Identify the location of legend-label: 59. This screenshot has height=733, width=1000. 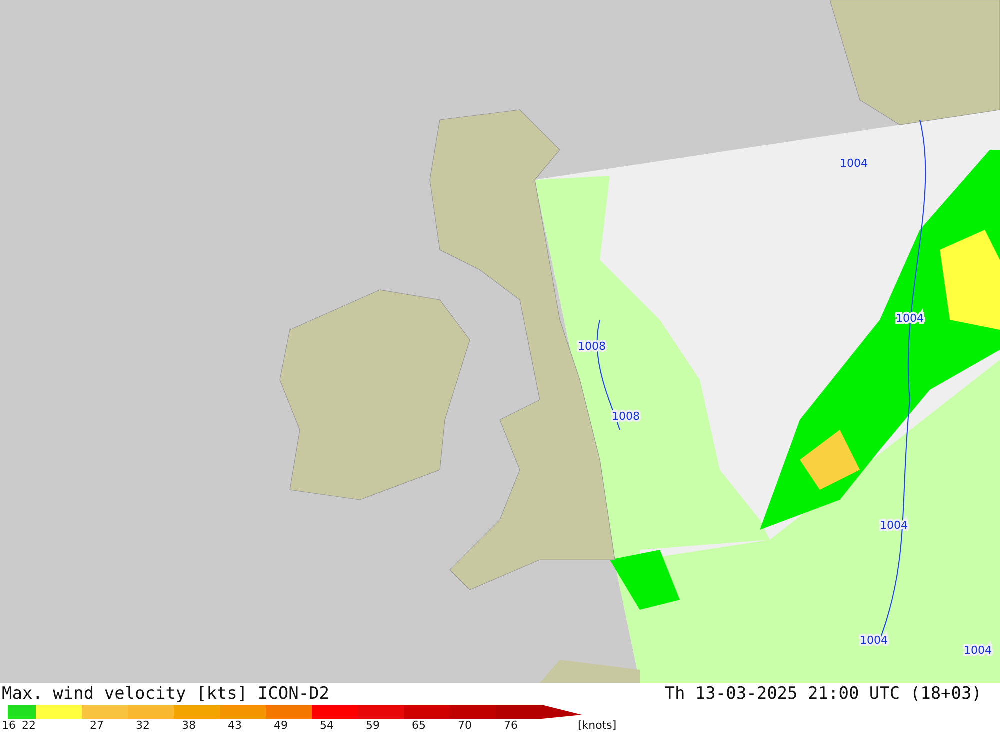
(373, 725).